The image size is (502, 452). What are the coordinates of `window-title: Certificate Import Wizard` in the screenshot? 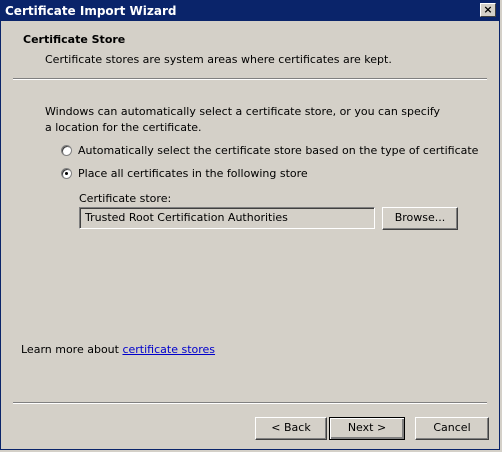 It's located at (91, 11).